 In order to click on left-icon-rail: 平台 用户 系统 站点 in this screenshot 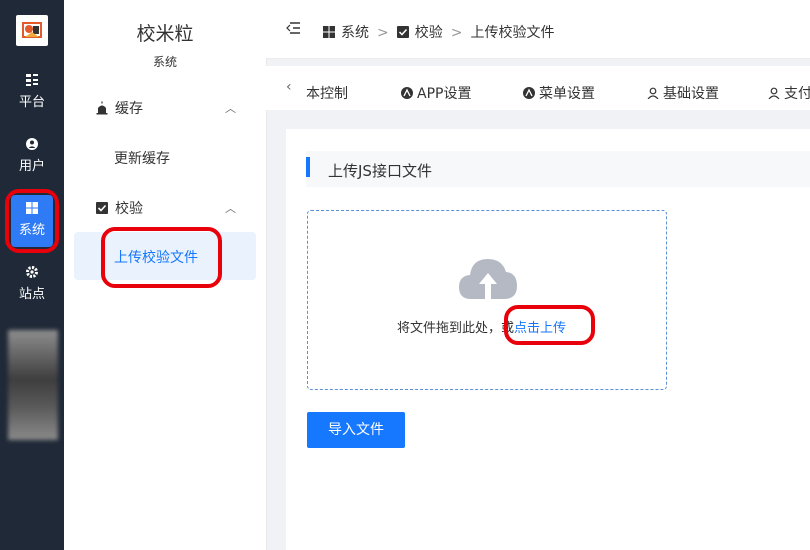, I will do `click(32, 275)`.